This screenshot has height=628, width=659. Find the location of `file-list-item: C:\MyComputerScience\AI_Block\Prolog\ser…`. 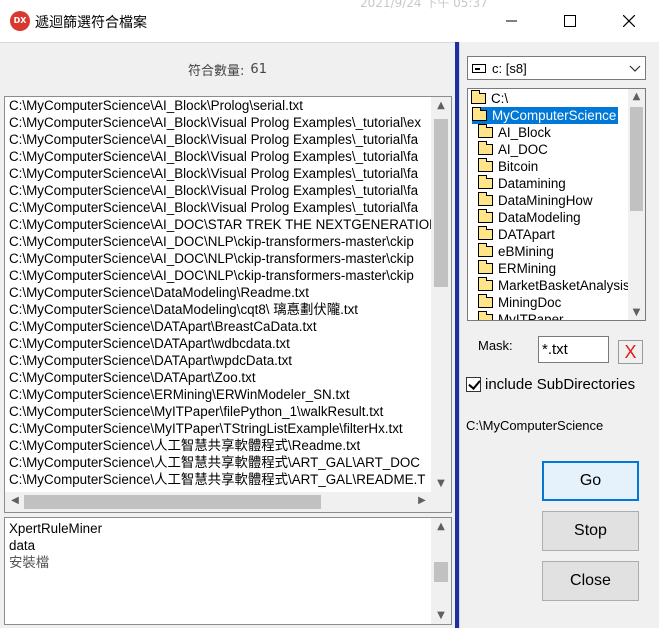

file-list-item: C:\MyComputerScience\AI_Block\Prolog\ser… is located at coordinates (218, 105).